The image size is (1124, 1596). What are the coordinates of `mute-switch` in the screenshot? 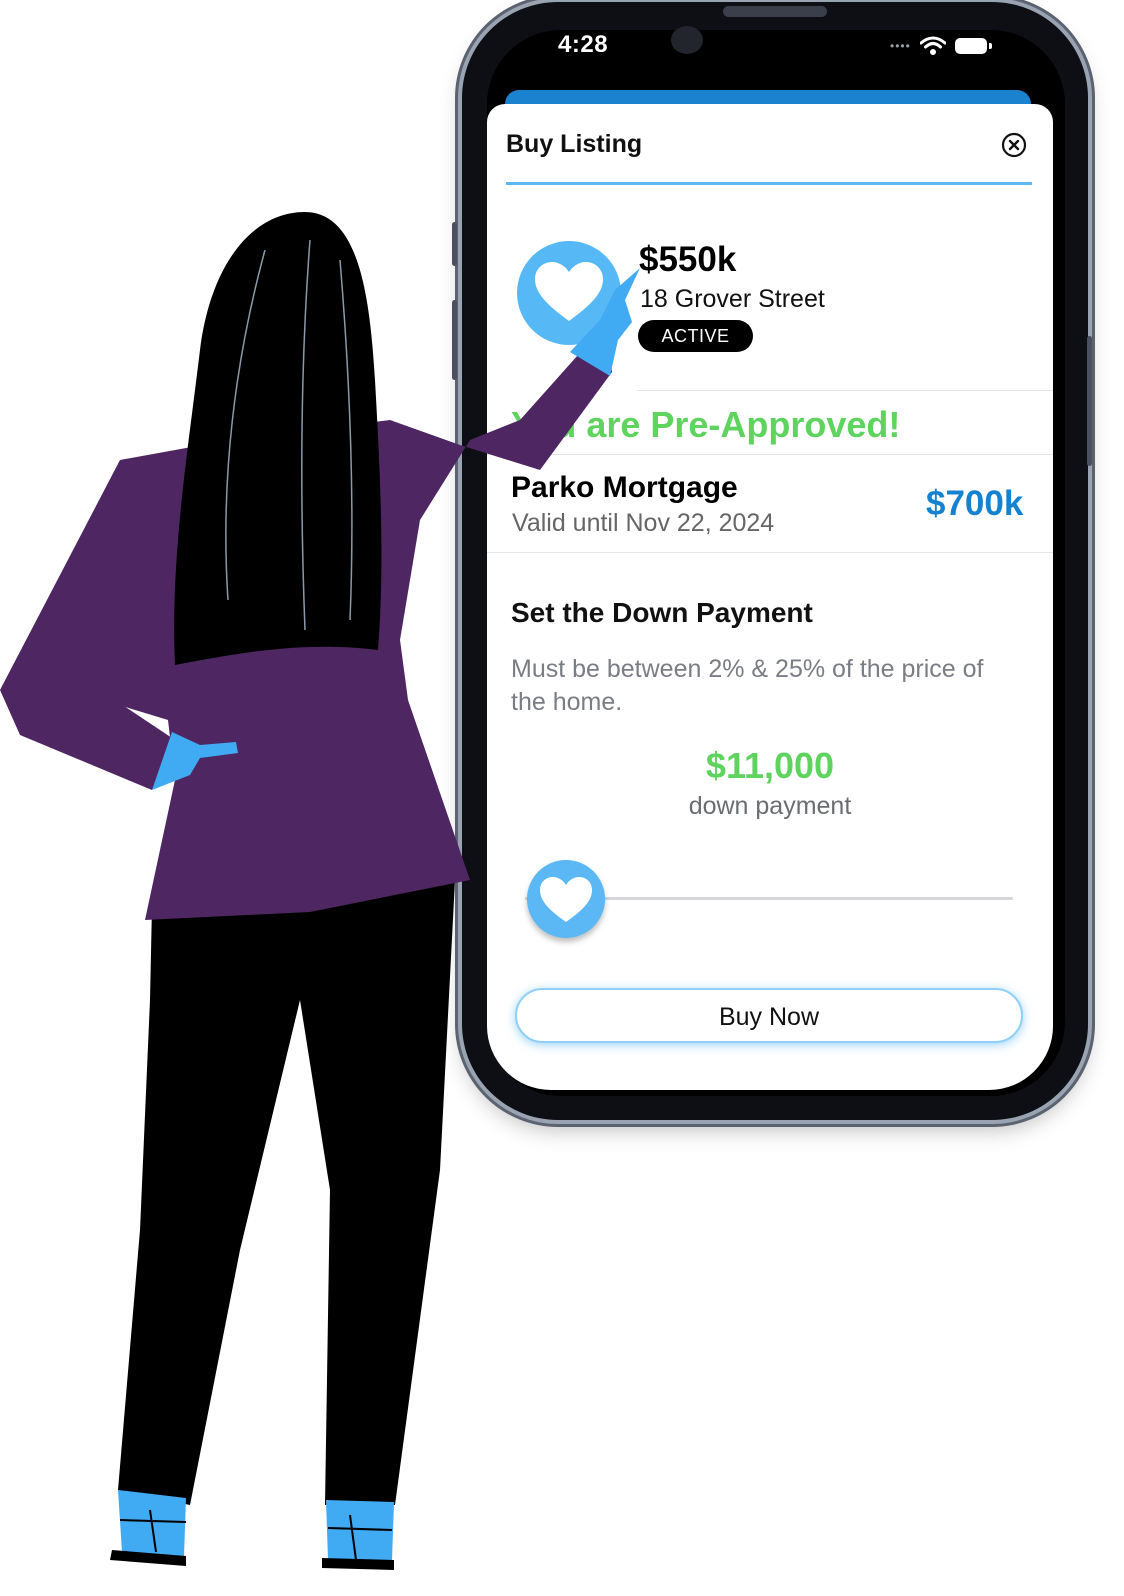 It's located at (454, 244).